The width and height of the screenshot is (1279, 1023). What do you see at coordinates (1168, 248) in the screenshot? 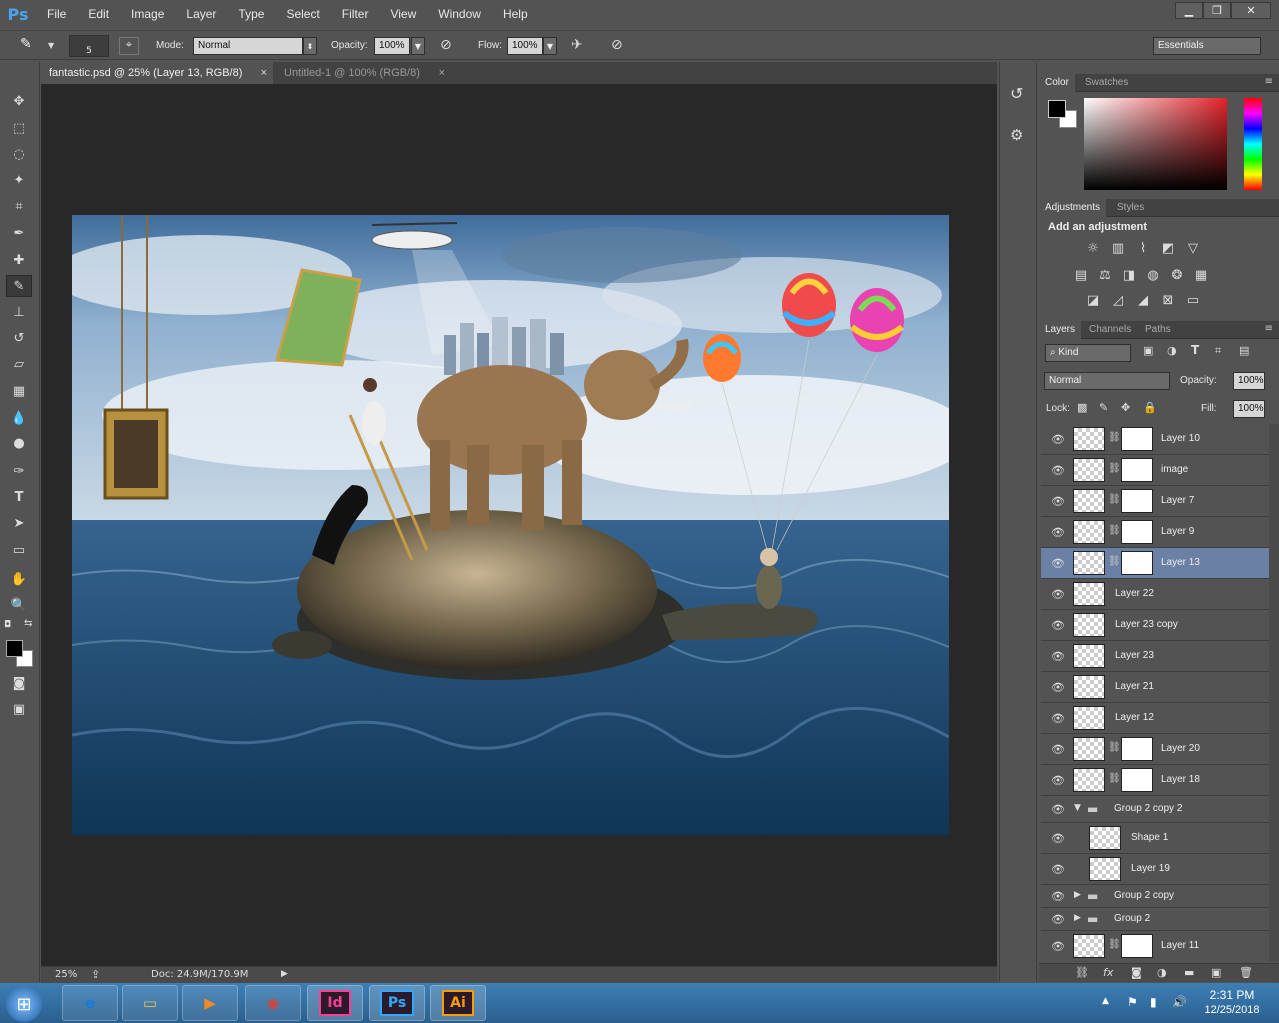
I see `exposure-icon: ◩` at bounding box center [1168, 248].